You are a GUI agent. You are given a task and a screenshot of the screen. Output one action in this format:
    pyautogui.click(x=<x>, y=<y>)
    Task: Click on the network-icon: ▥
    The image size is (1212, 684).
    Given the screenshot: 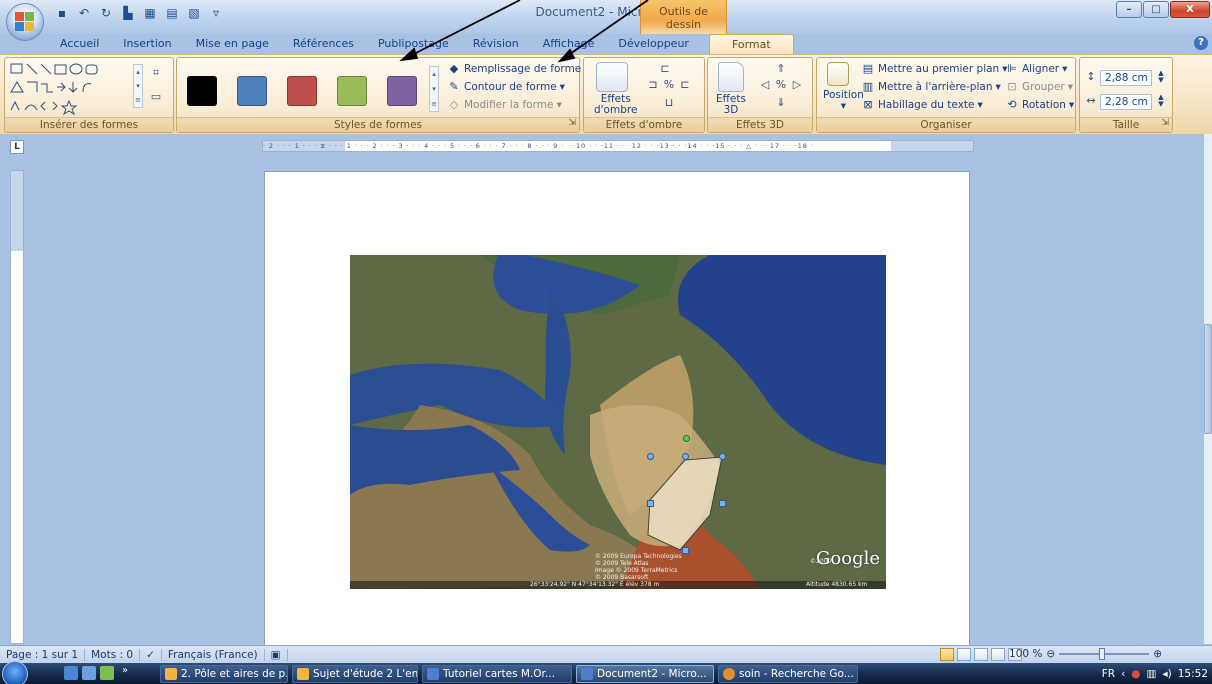 What is the action you would take?
    pyautogui.click(x=1151, y=674)
    